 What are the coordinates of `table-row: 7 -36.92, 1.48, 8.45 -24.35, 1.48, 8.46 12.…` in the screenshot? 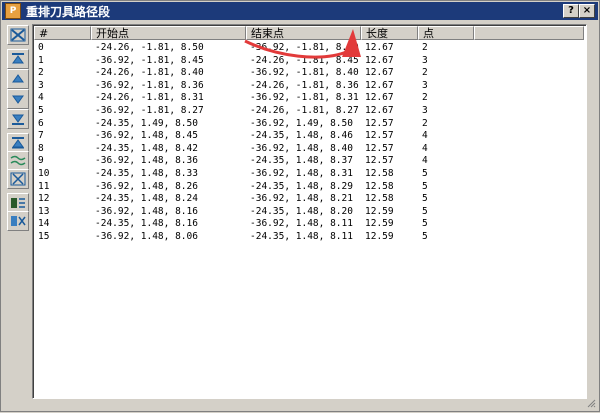 It's located at (254, 136).